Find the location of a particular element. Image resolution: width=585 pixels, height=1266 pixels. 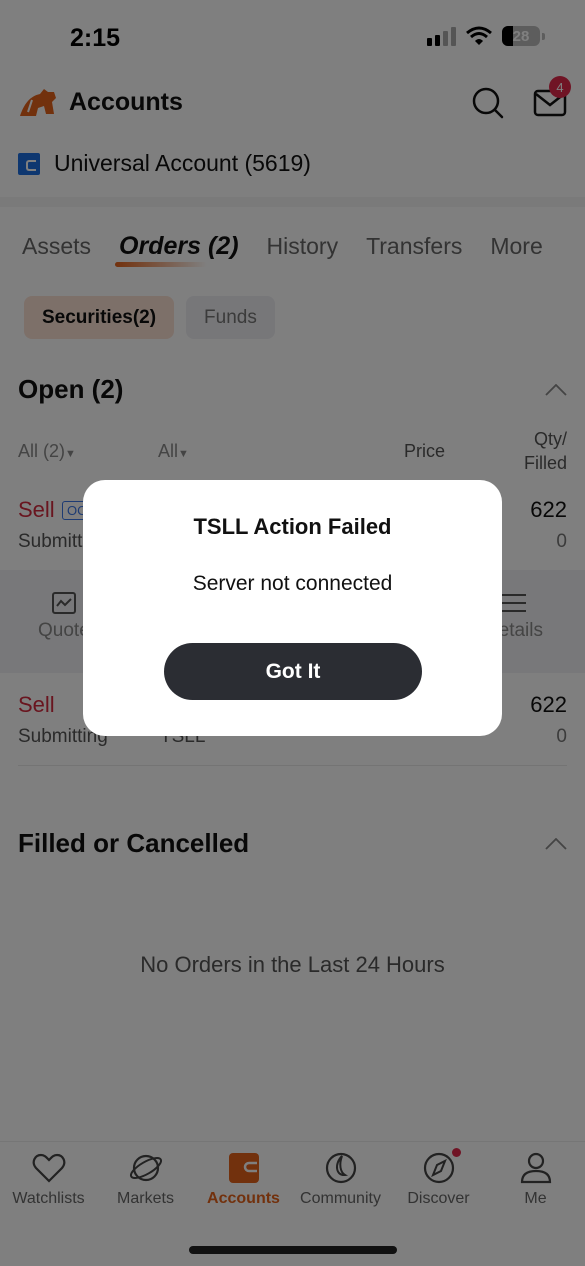

dialog-title: TSLL Action Failed is located at coordinates (292, 526).